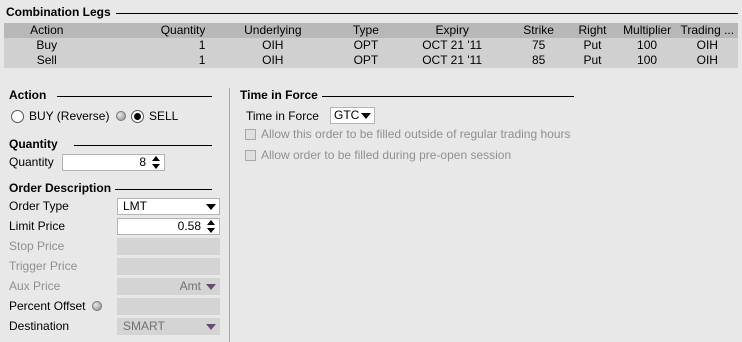  I want to click on limit-price-label: Limit Price, so click(37, 226).